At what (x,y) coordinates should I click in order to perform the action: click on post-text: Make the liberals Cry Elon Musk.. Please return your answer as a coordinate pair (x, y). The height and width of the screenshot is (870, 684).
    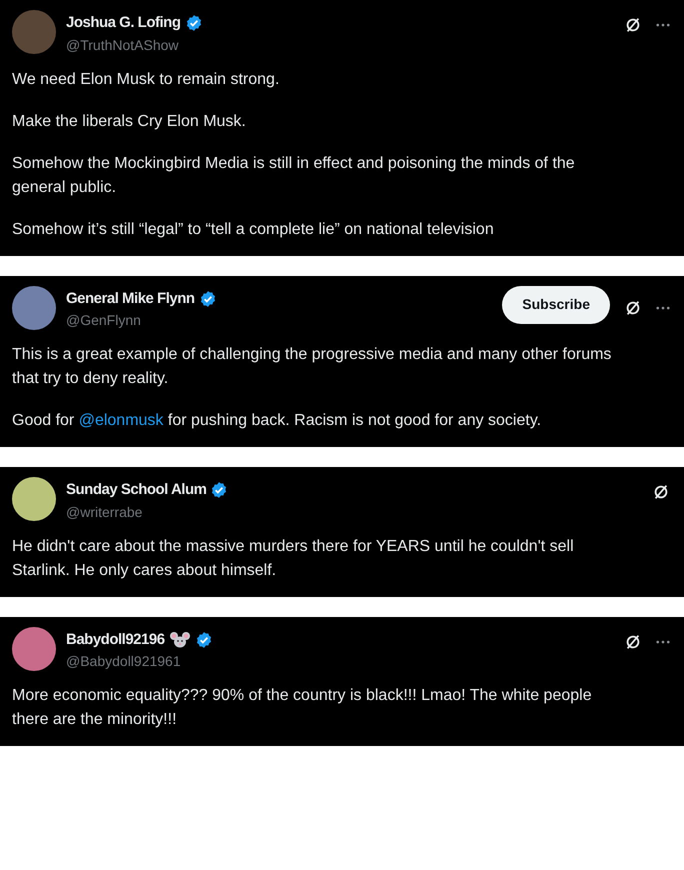
    Looking at the image, I should click on (129, 122).